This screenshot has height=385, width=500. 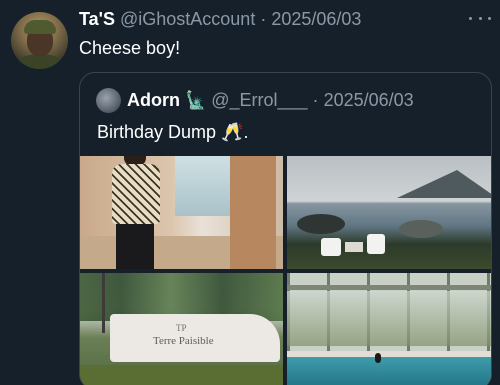 I want to click on photo-grass, so click(x=181, y=375).